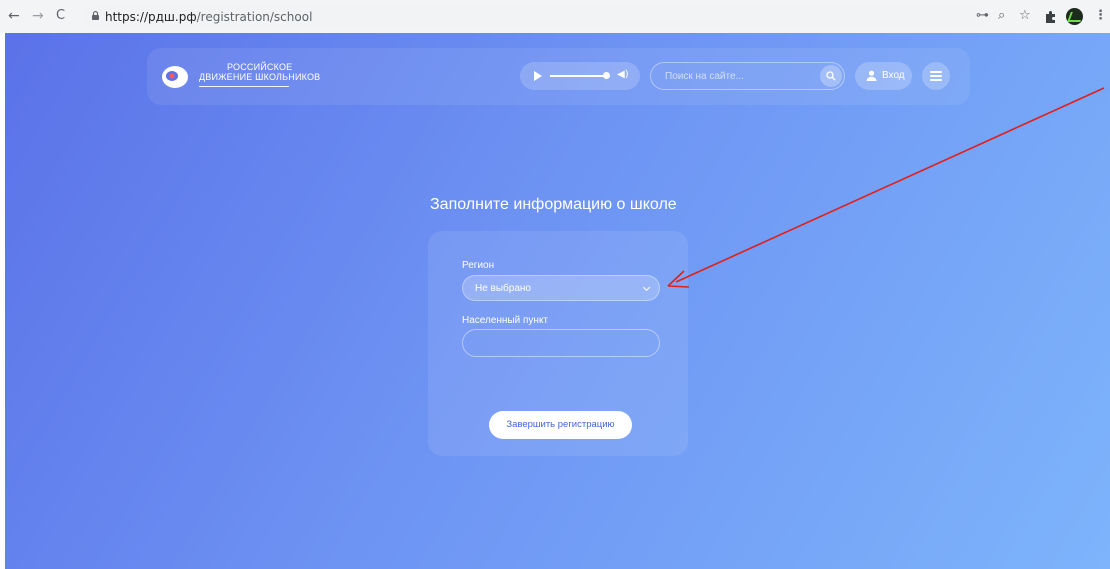 This screenshot has height=569, width=1110. I want to click on login-button: Вход, so click(883, 76).